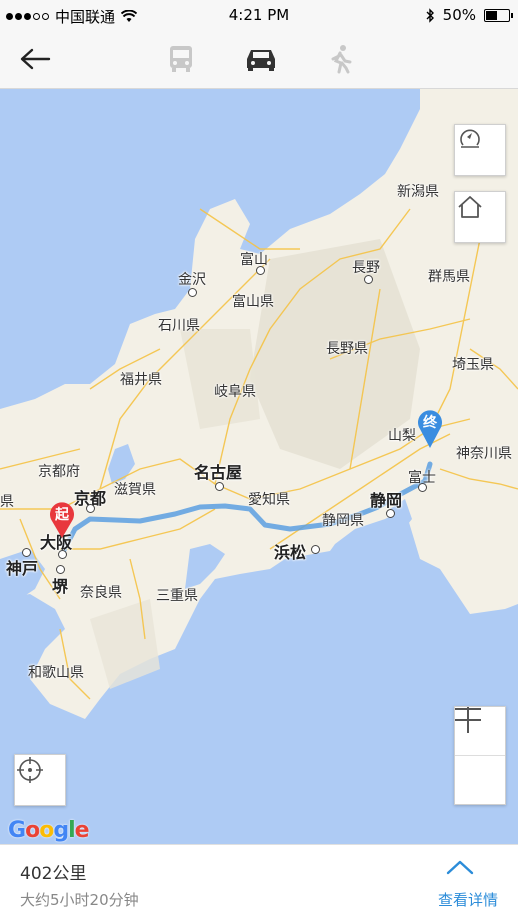 The image size is (518, 921). I want to click on compass-button, so click(480, 150).